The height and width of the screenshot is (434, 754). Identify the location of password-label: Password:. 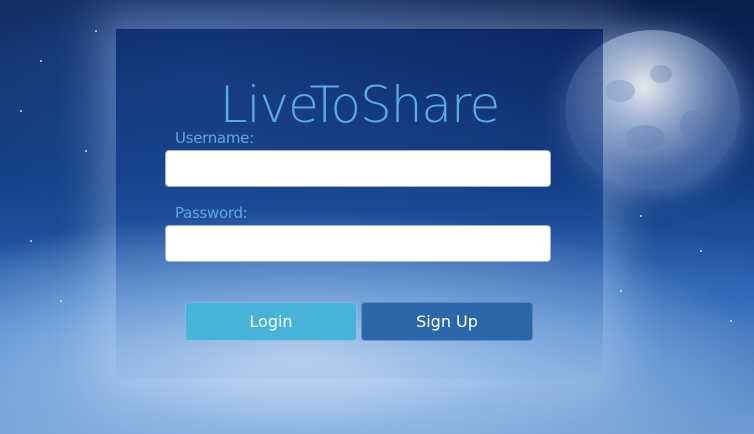
(211, 213).